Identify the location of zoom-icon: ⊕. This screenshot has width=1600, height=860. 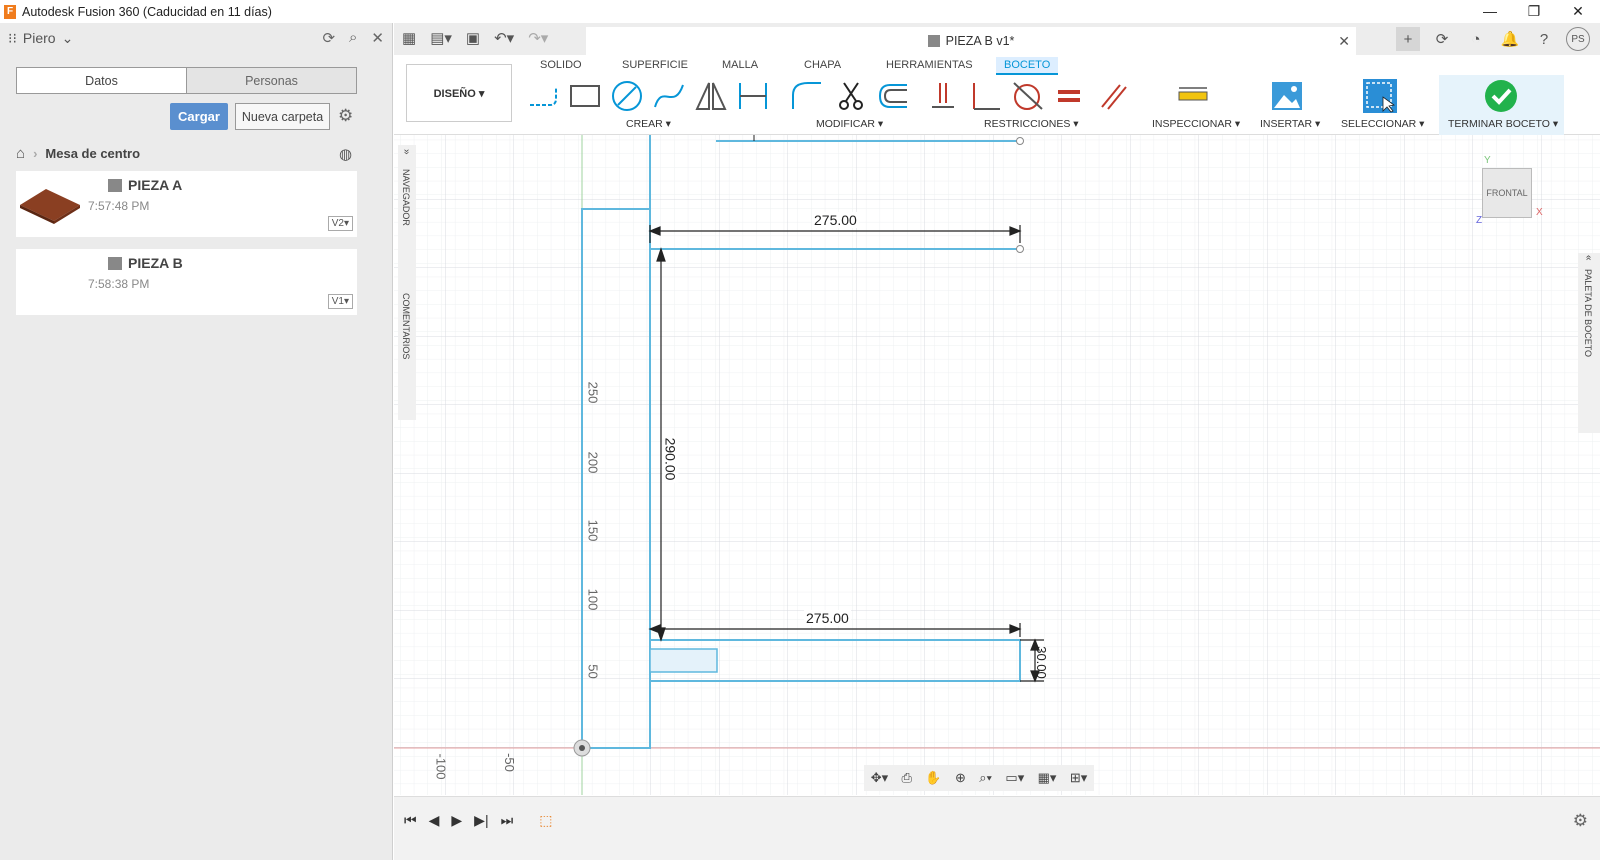
(960, 778).